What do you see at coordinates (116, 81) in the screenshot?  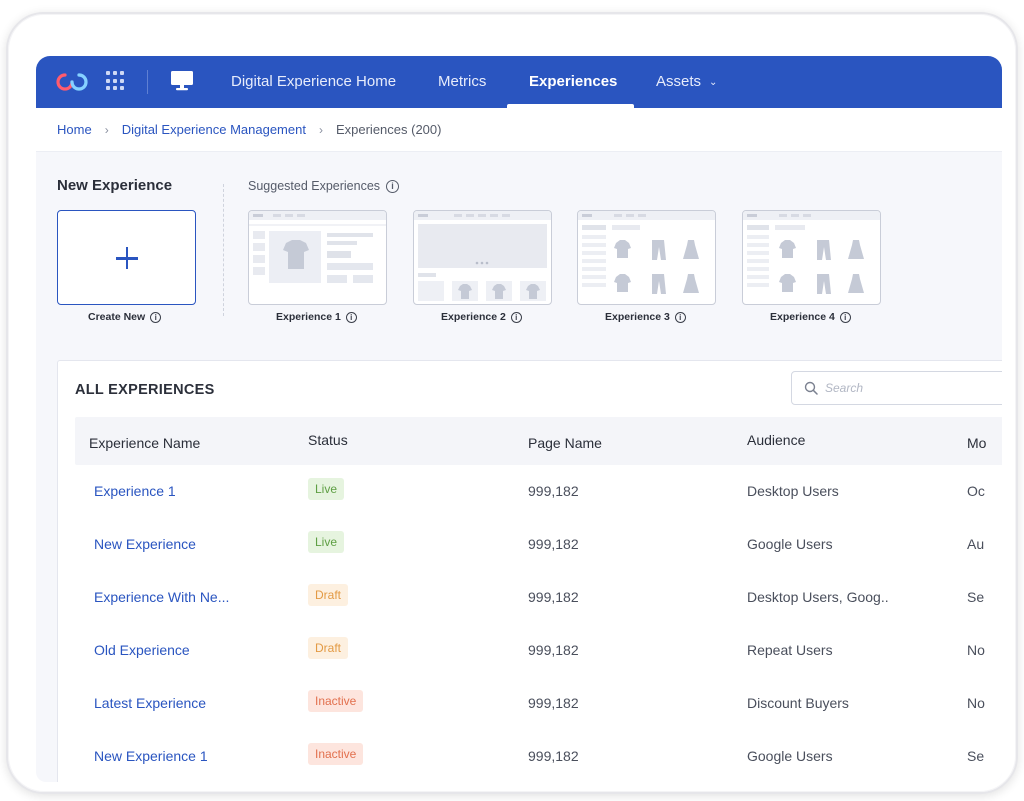 I see `app-grid-icon` at bounding box center [116, 81].